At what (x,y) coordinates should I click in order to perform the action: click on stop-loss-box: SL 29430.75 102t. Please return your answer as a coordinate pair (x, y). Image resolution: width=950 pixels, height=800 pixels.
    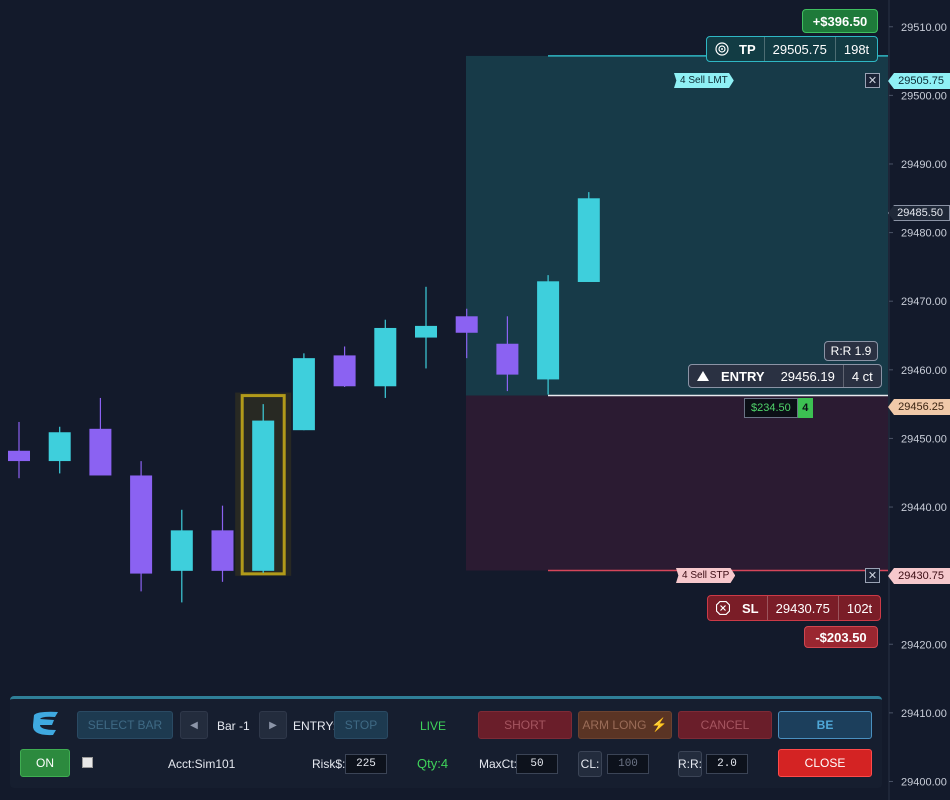
    Looking at the image, I should click on (794, 608).